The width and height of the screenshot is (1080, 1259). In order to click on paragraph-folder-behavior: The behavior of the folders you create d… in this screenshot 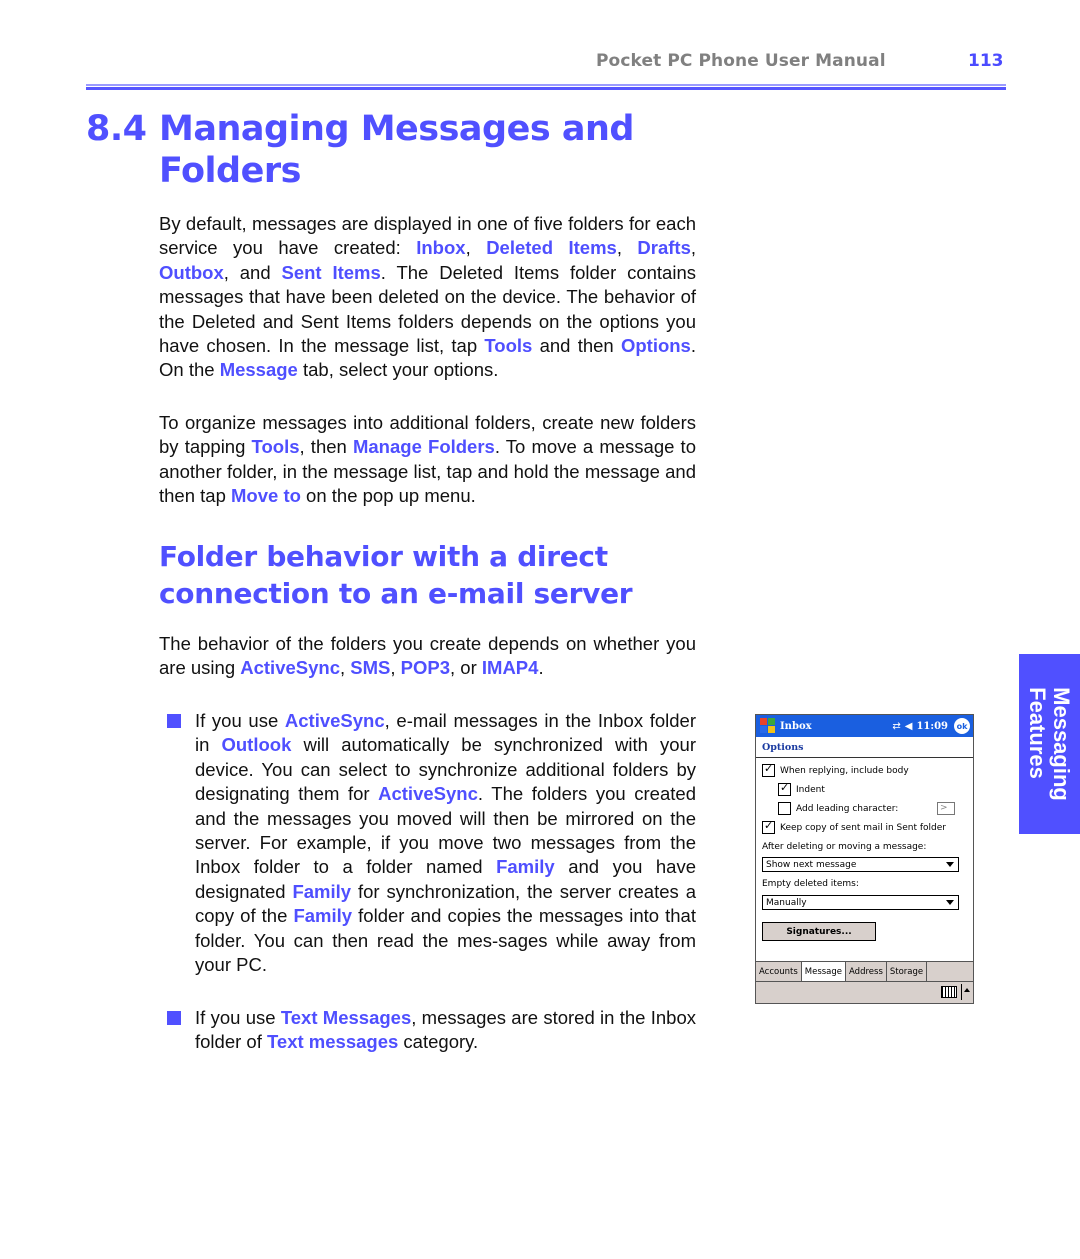, I will do `click(427, 656)`.